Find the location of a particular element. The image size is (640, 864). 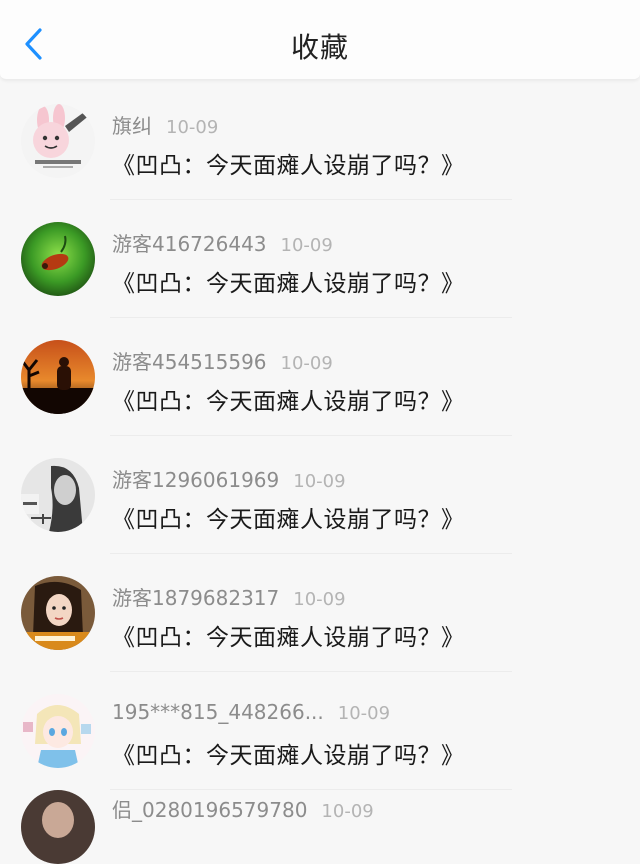

rabbit-meme-avatar-image is located at coordinates (58, 141).